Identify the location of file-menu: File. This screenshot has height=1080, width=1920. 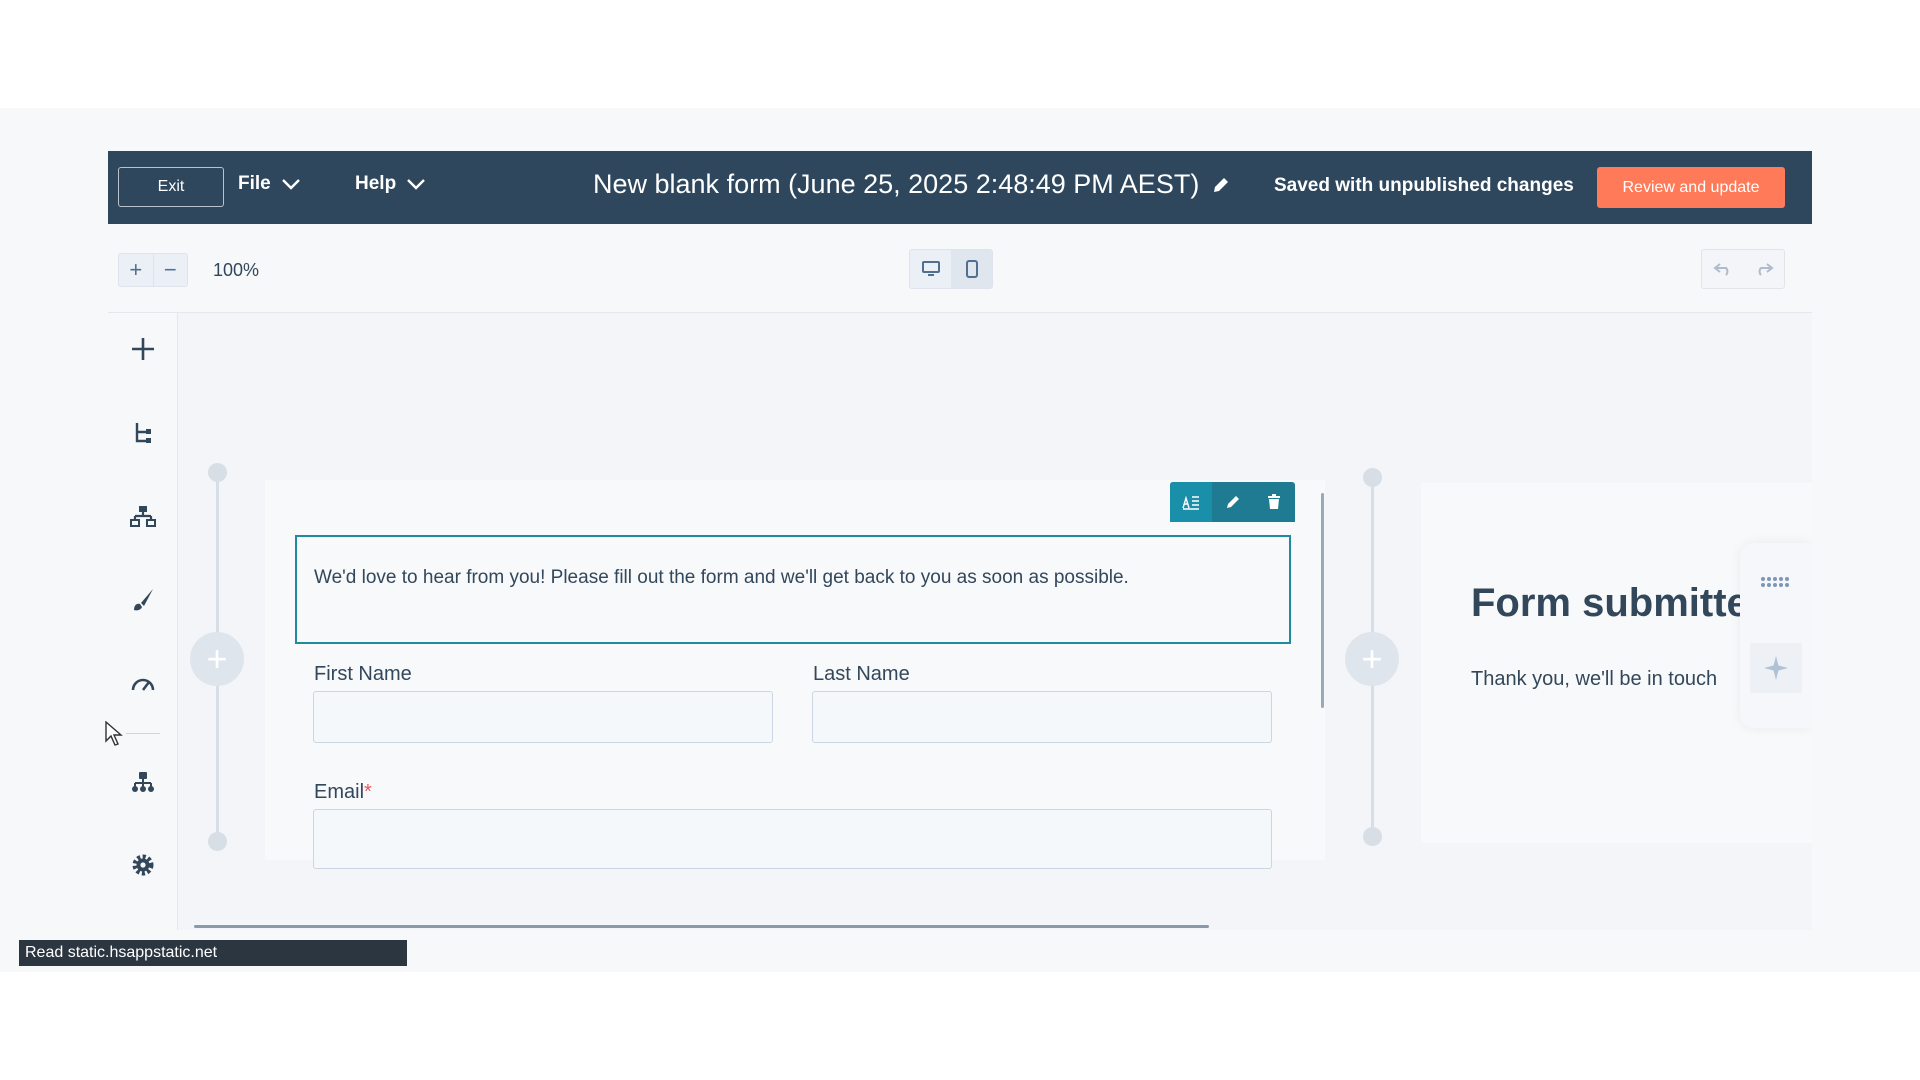
(269, 184).